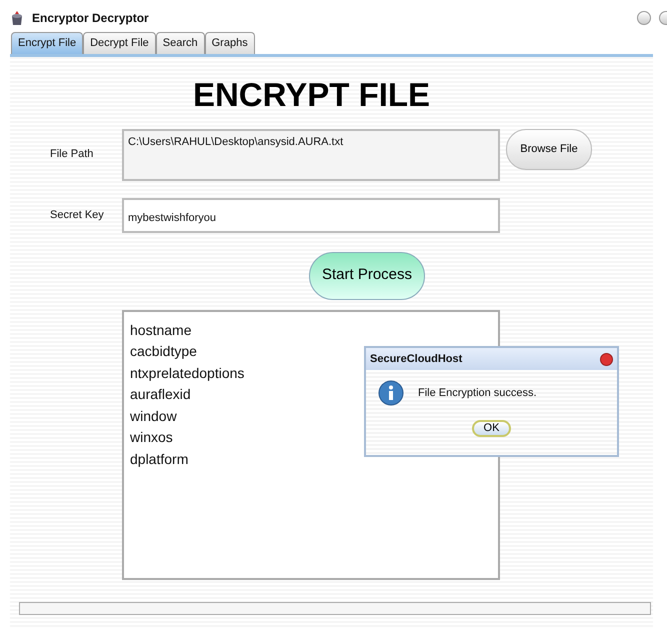 This screenshot has height=636, width=667. I want to click on browse-button: Browse File, so click(549, 149).